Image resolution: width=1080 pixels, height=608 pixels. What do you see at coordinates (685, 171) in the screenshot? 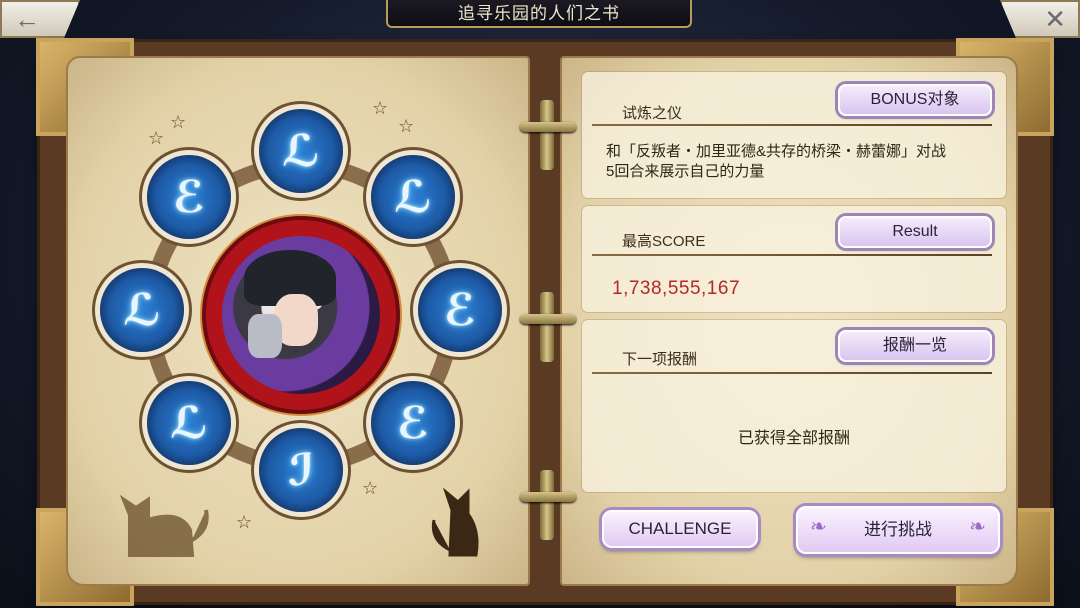
I see `trial-description-line: 5回合来展示自己的力量` at bounding box center [685, 171].